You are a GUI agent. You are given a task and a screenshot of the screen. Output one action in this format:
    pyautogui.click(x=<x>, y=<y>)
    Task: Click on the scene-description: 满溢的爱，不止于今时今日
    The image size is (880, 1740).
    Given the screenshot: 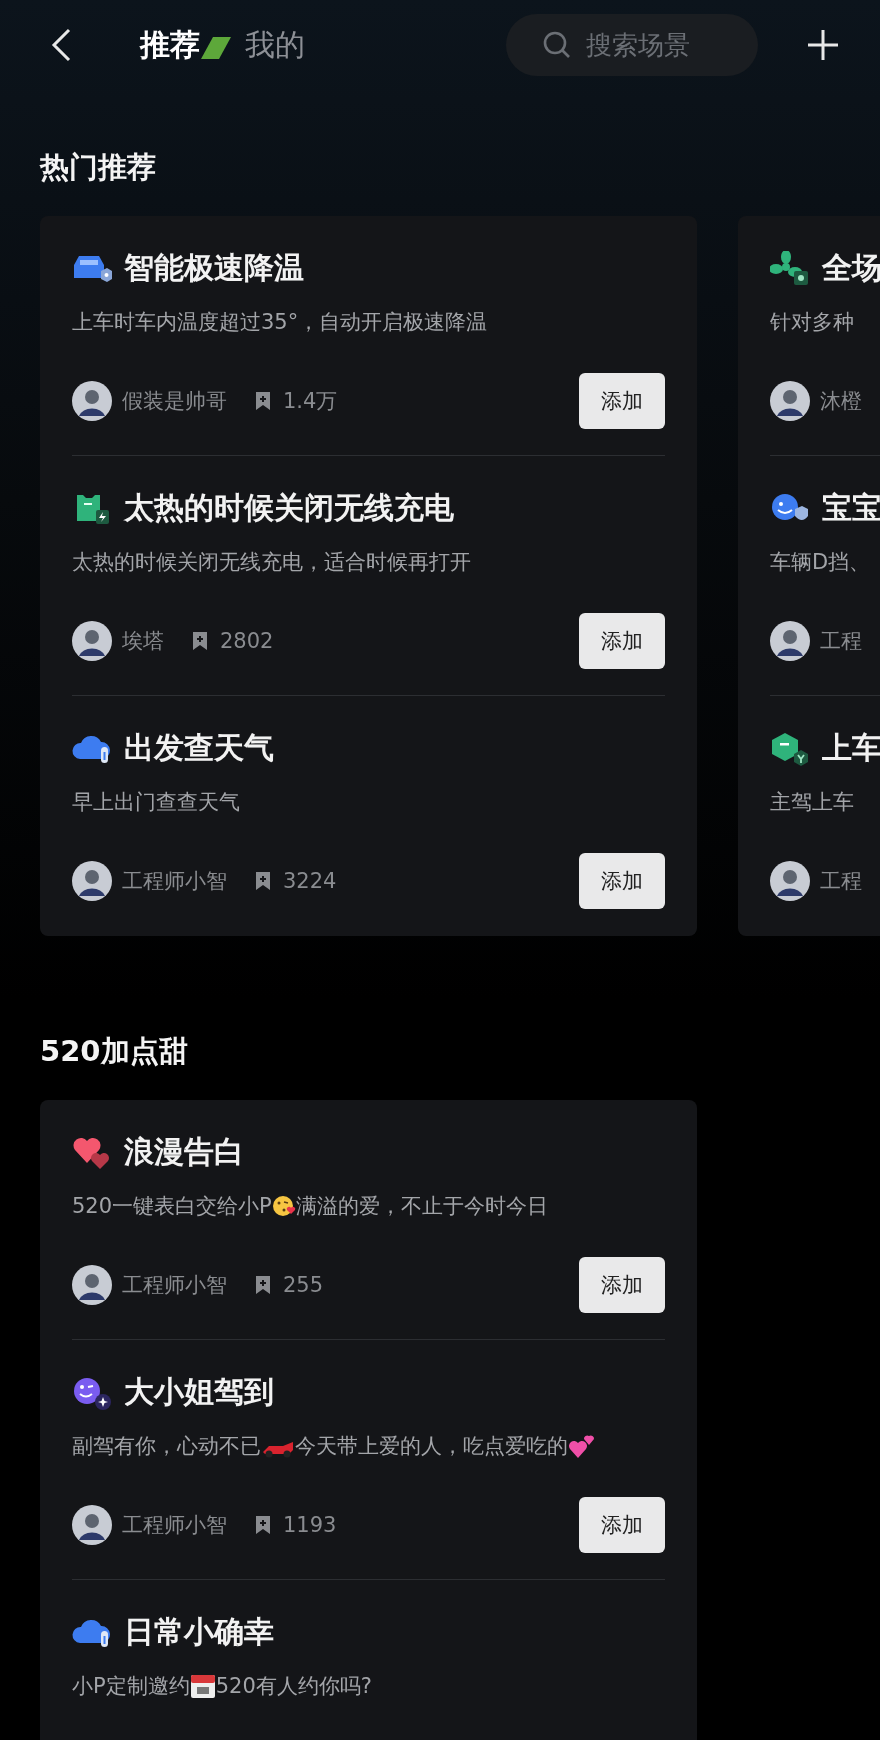 What is the action you would take?
    pyautogui.click(x=421, y=1206)
    